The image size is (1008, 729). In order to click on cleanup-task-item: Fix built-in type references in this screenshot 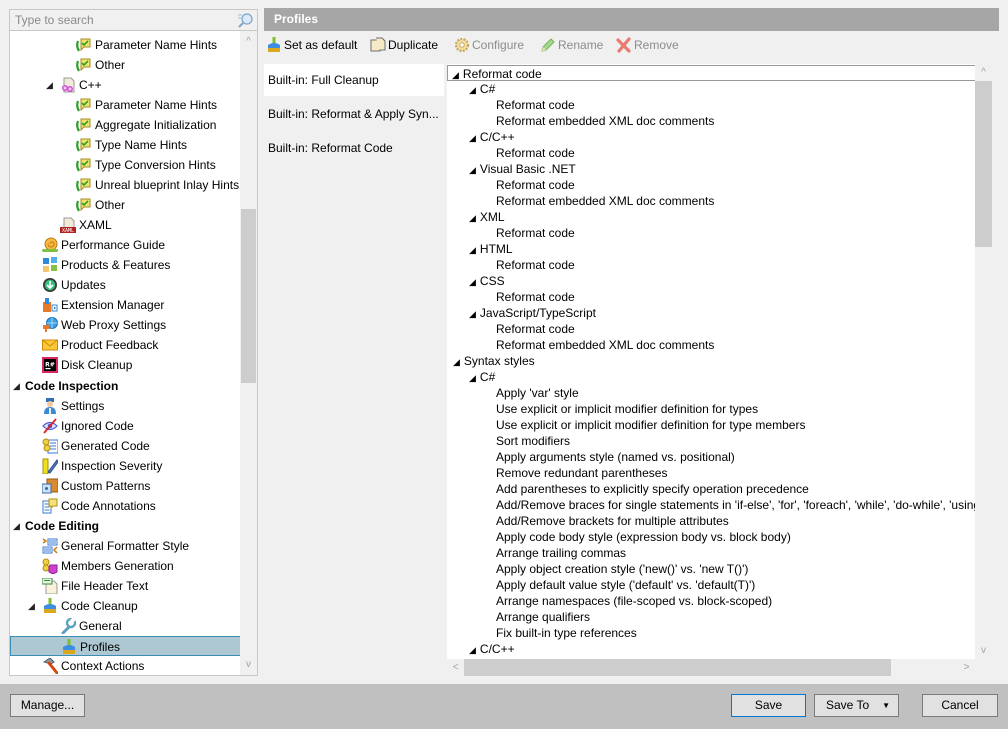, I will do `click(566, 633)`.